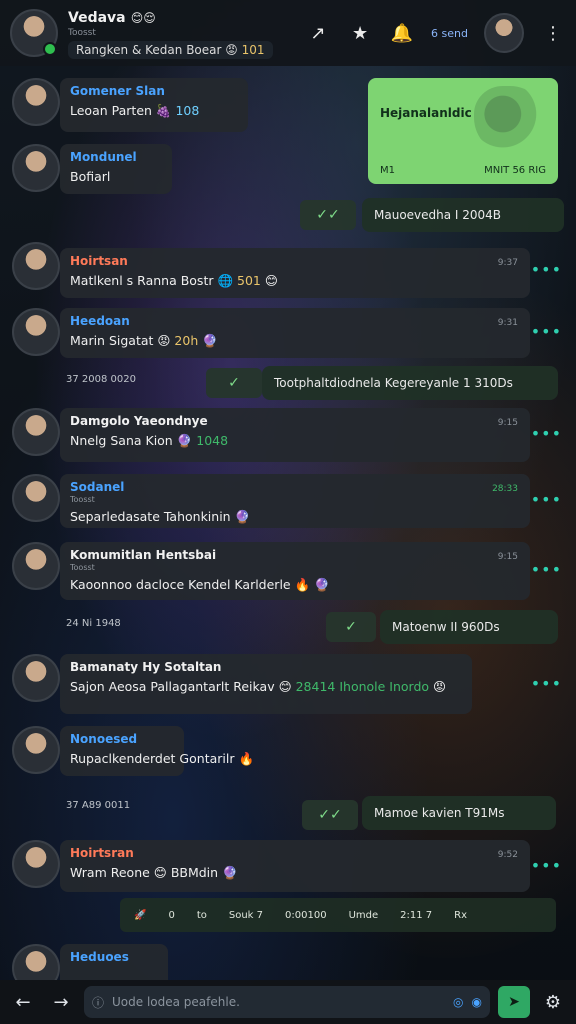  I want to click on status-ticker: 🚀 0 to Souk 7 0:00100 Umde 2:11 7 Rx, so click(338, 915).